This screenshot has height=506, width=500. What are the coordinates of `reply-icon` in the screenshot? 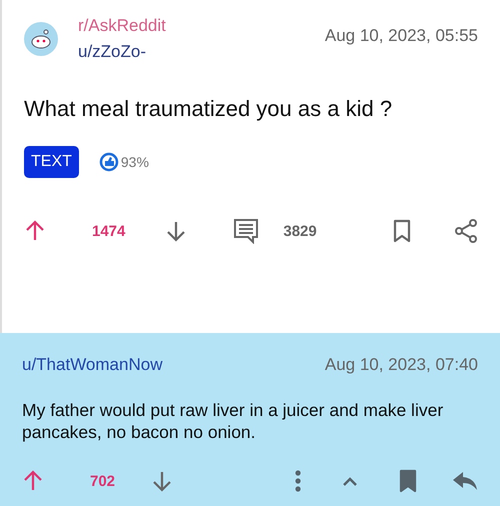 It's located at (465, 481).